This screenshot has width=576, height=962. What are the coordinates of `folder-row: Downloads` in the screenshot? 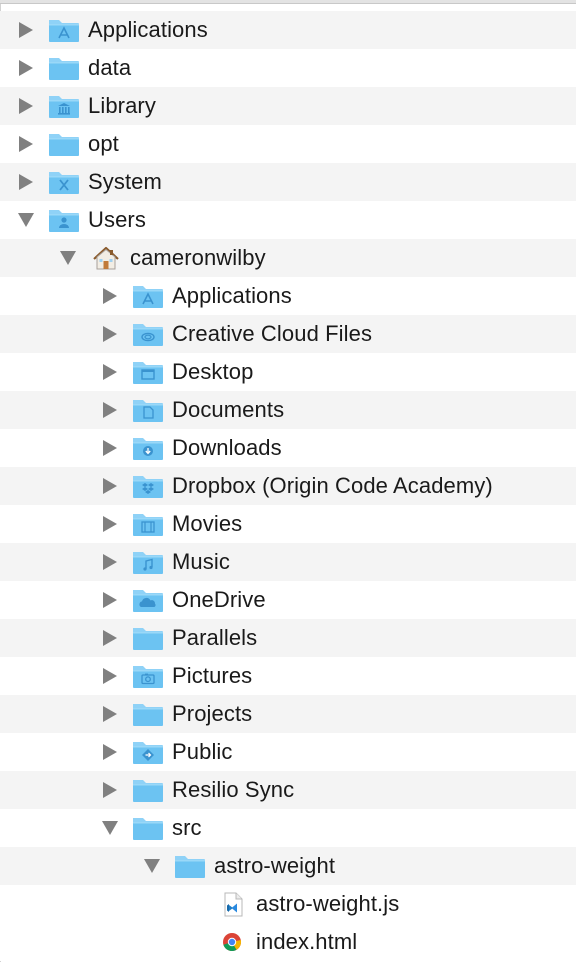 It's located at (288, 448).